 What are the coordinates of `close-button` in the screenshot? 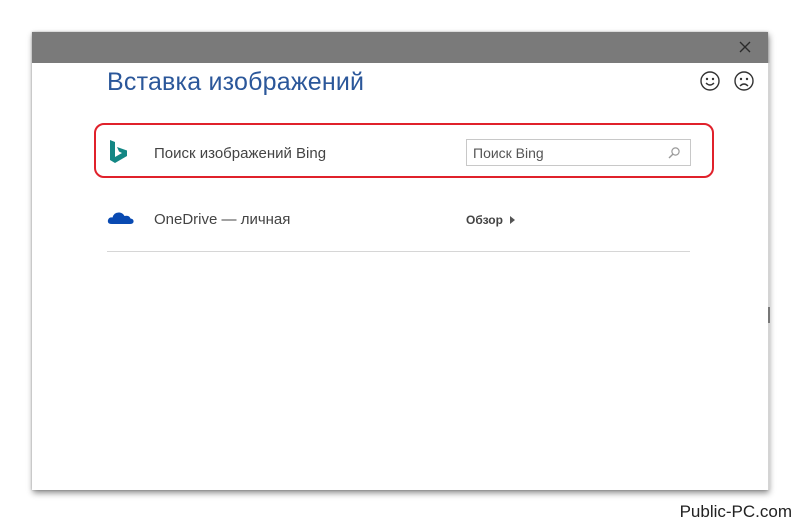 It's located at (745, 47).